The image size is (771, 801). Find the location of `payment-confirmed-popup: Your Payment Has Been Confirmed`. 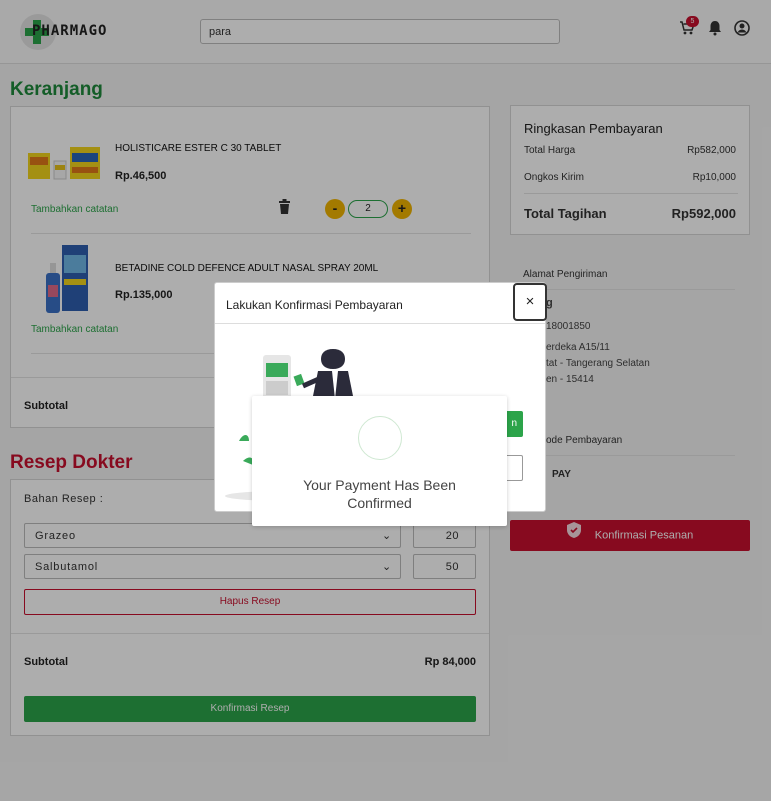

payment-confirmed-popup: Your Payment Has Been Confirmed is located at coordinates (379, 461).